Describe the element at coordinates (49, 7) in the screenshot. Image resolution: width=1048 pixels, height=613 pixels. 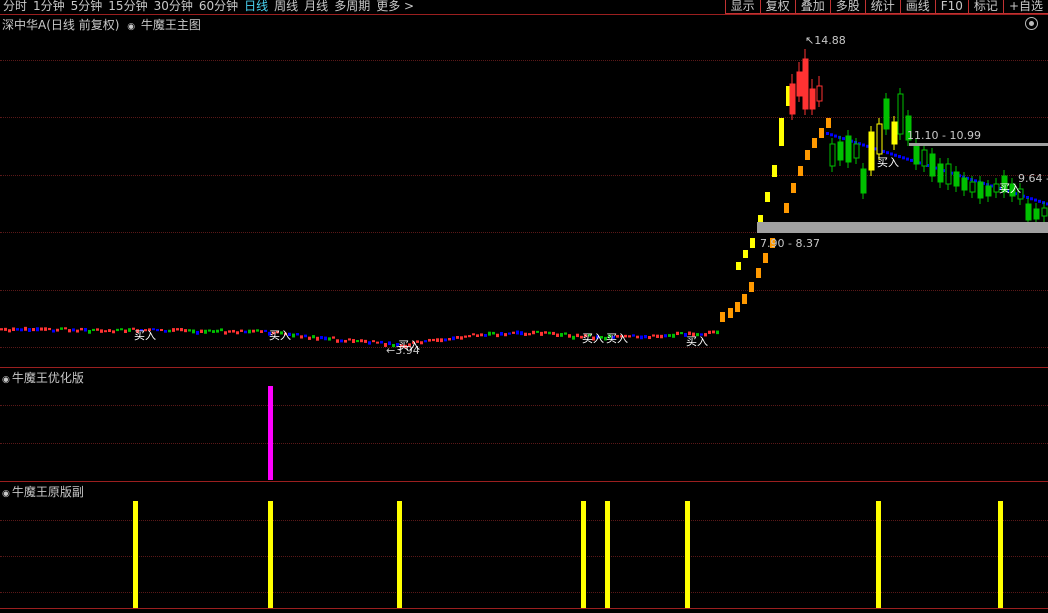
I see `tab-1min: 1分钟` at that location.